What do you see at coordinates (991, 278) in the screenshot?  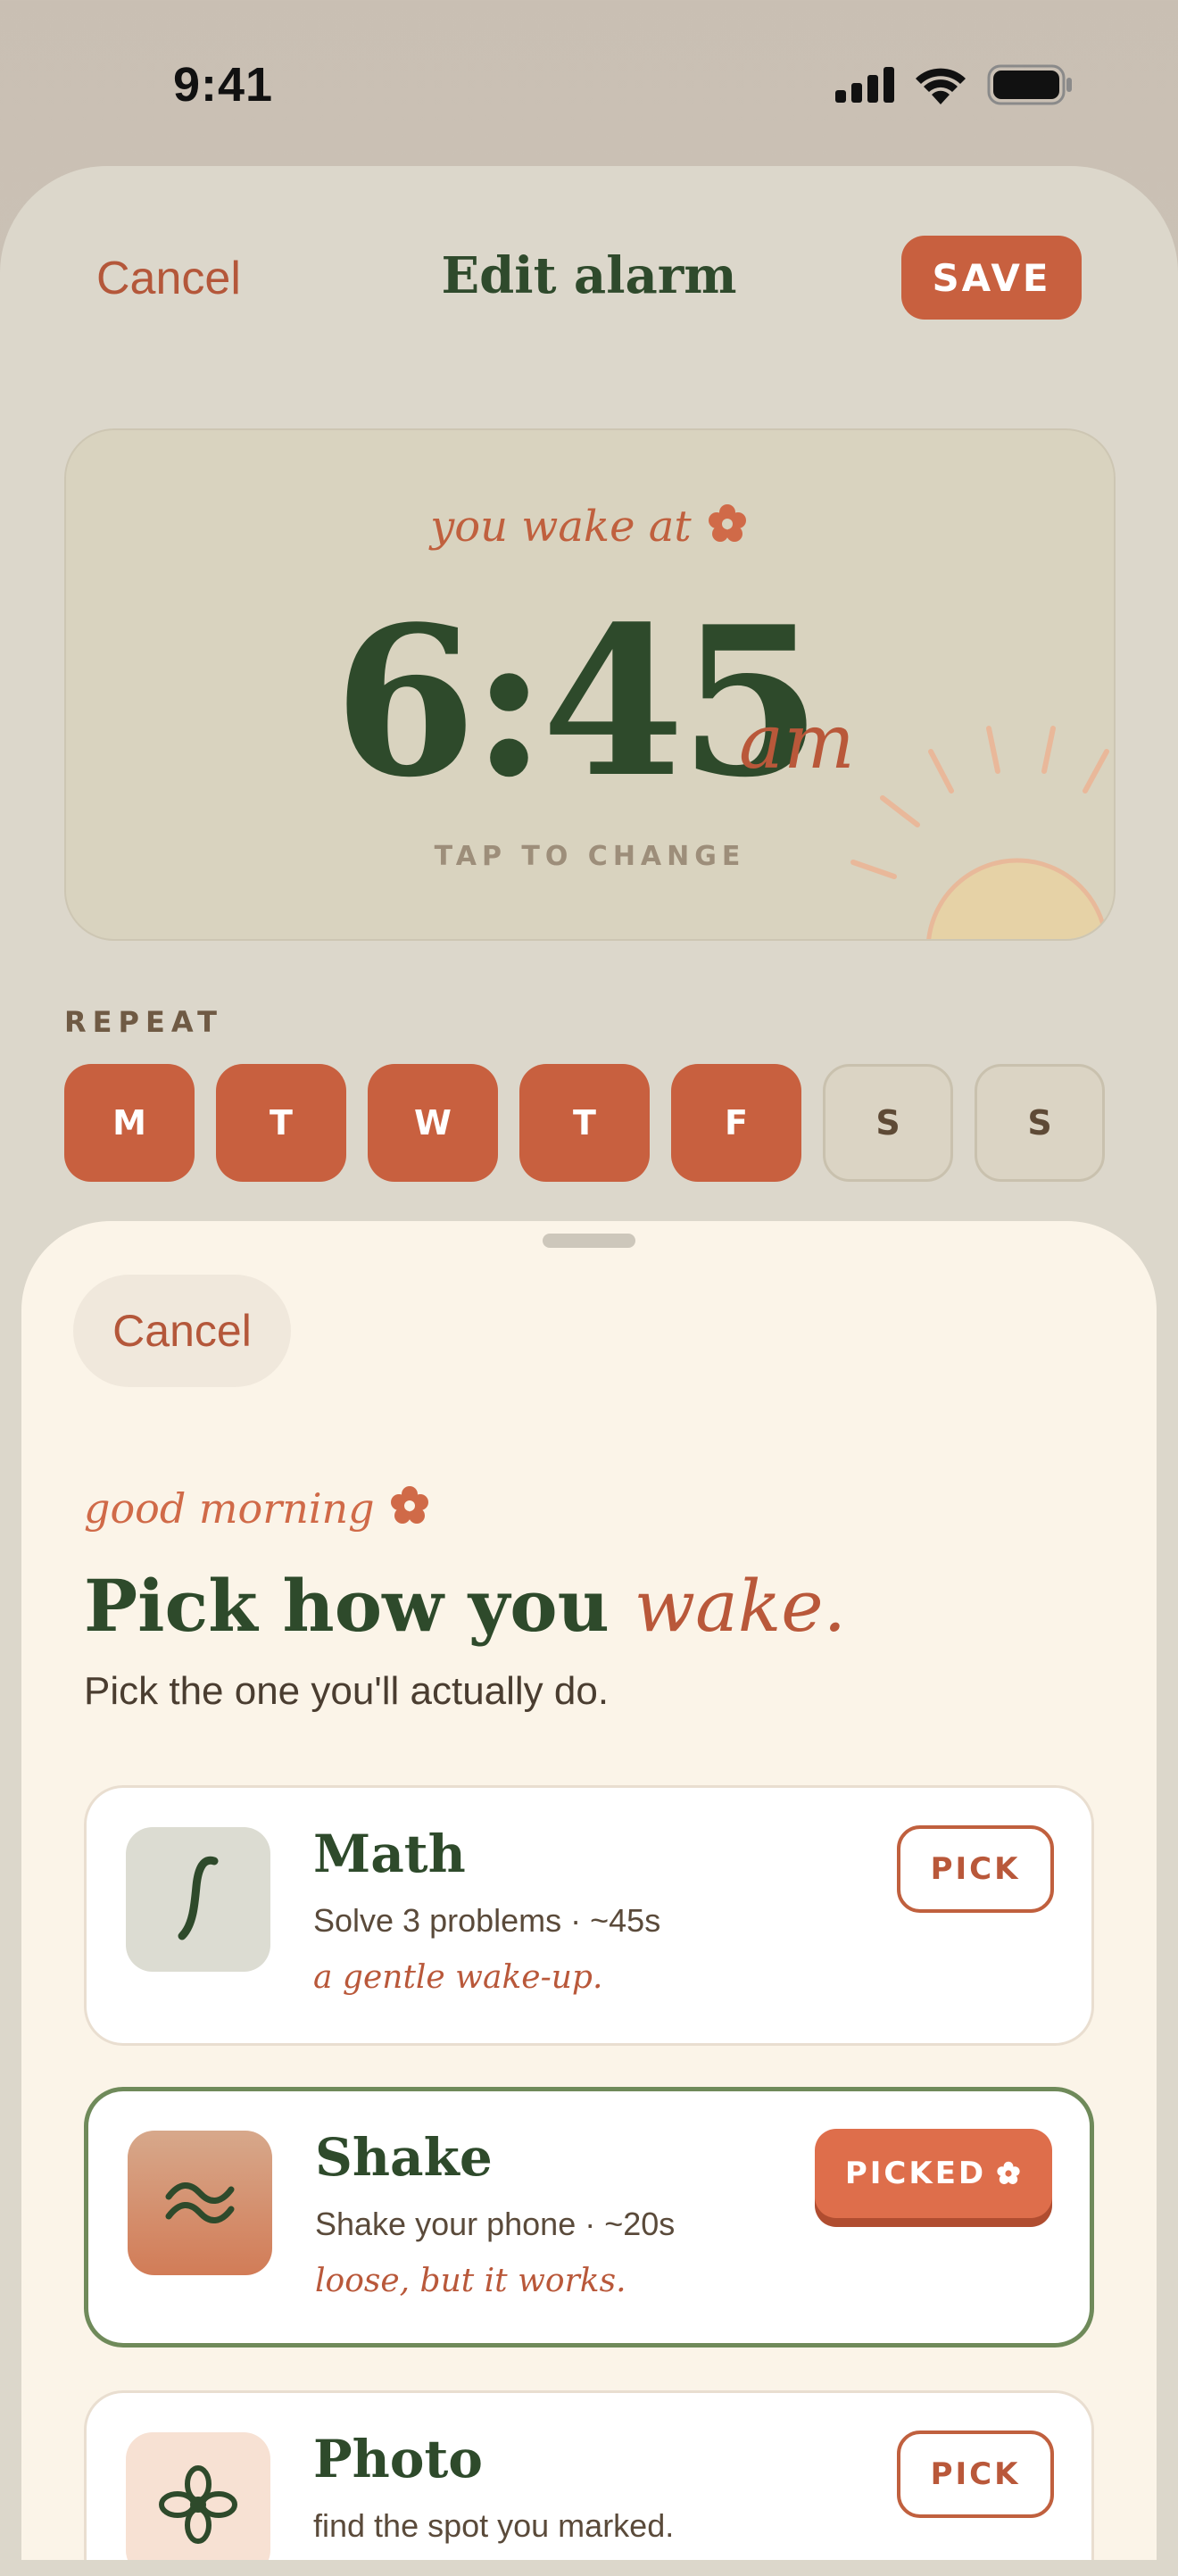 I see `save-button: SAVE` at bounding box center [991, 278].